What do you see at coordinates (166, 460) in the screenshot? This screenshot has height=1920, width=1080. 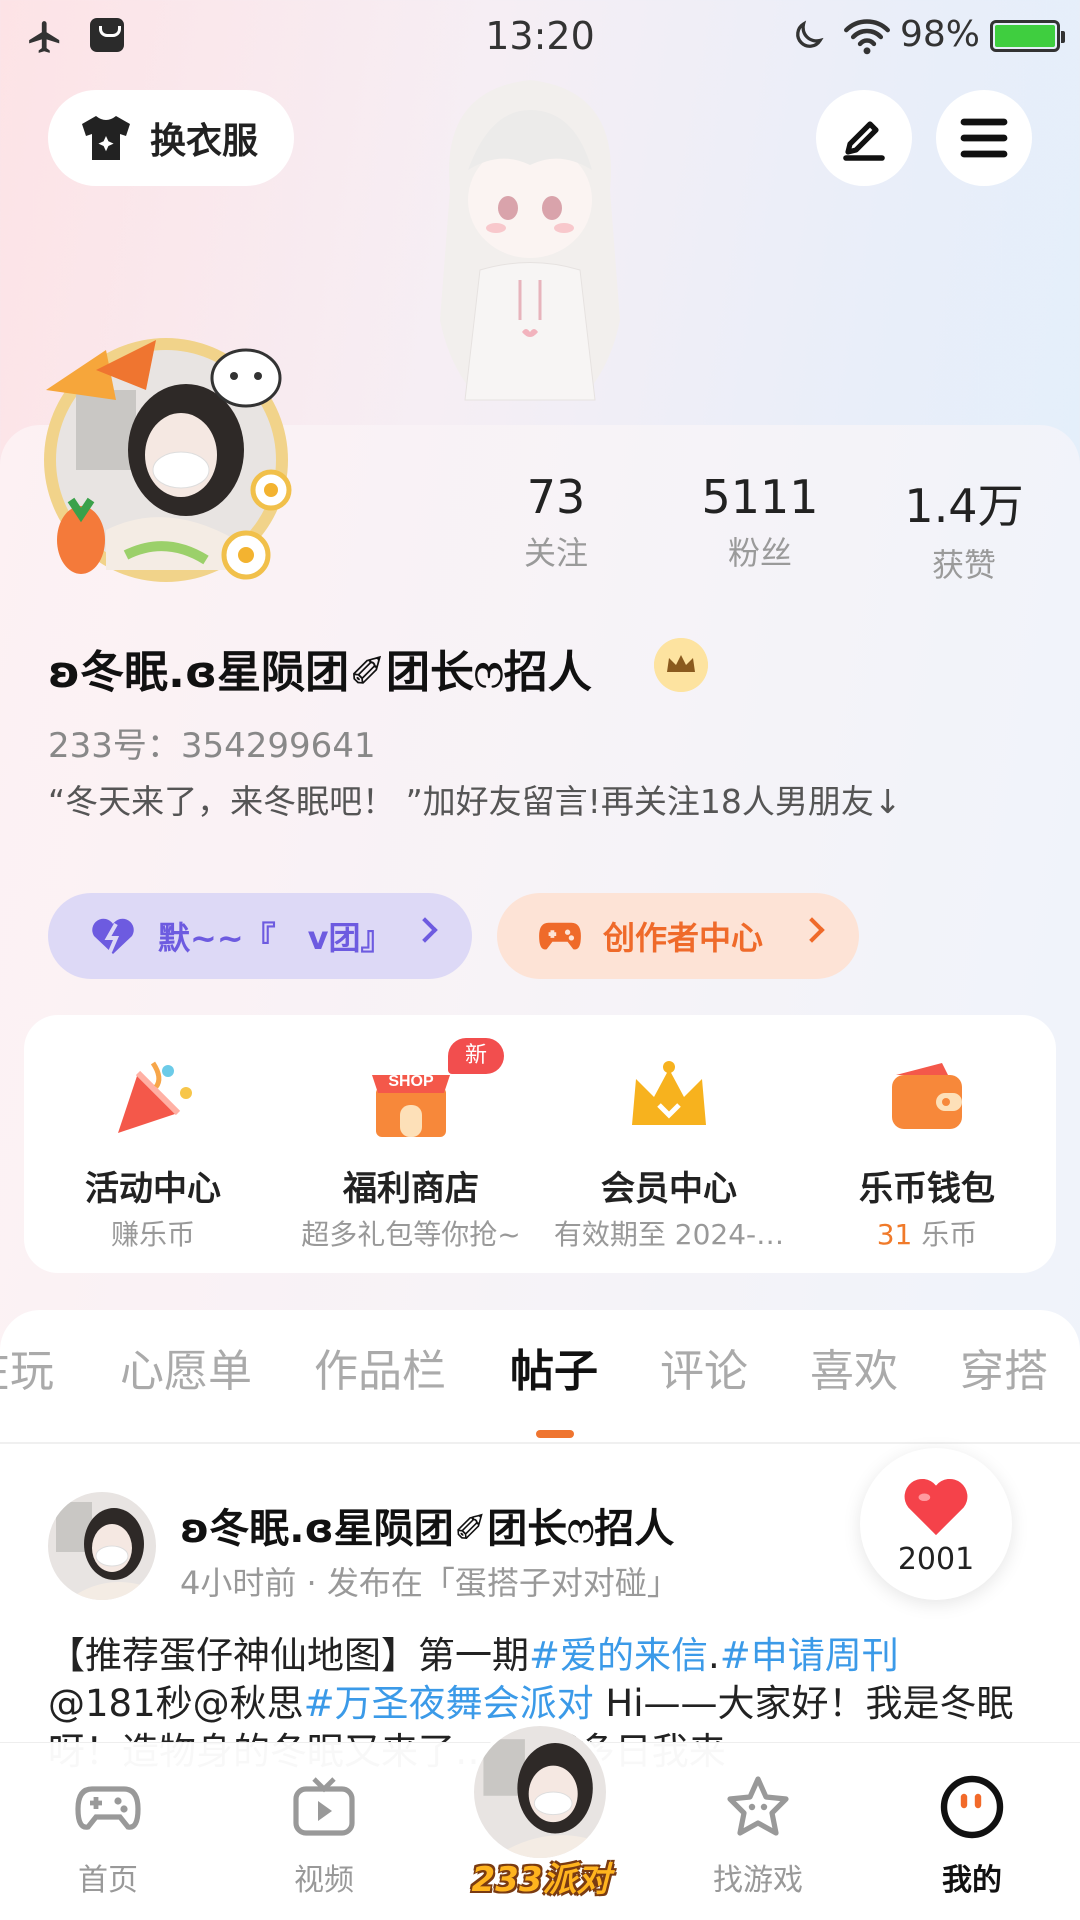 I see `profile-avatar` at bounding box center [166, 460].